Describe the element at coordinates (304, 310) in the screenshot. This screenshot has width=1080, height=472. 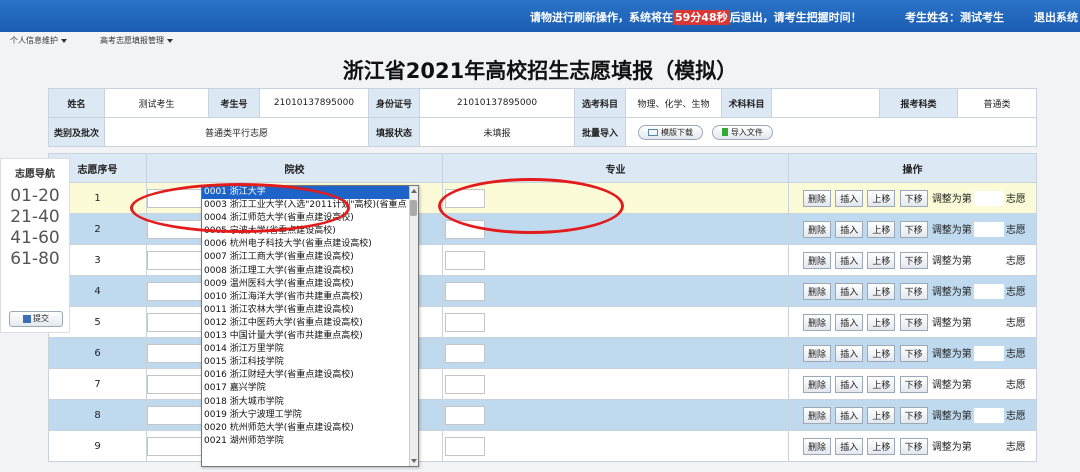
I see `dropdown-option: 0011 浙江农林大学(省重点建设高校)` at that location.